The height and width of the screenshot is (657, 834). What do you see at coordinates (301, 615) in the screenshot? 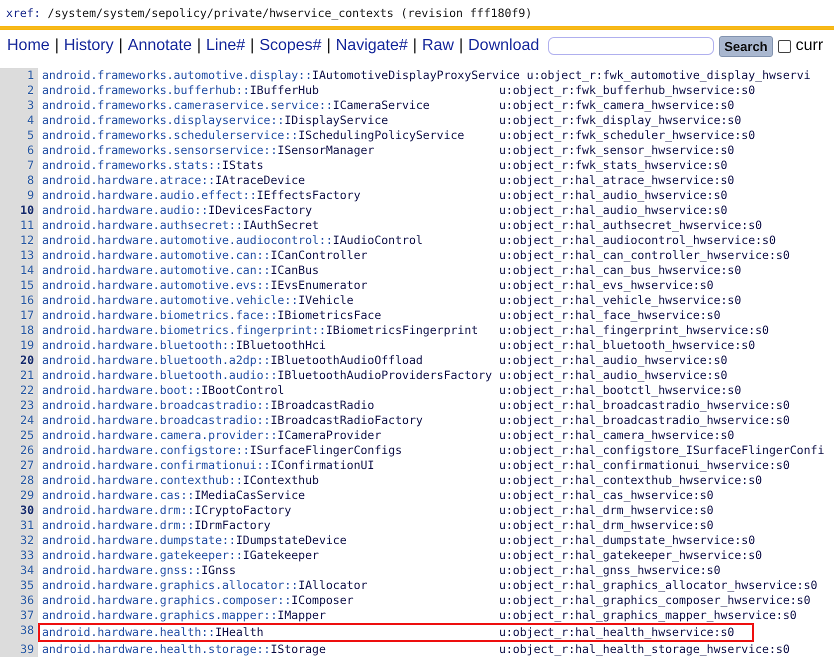
I see `interface-name: IMapper` at bounding box center [301, 615].